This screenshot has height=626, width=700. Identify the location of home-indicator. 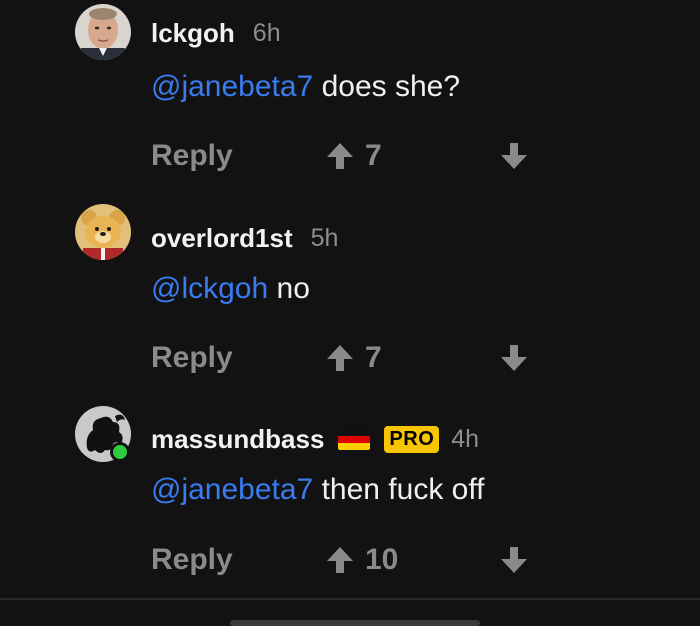
(355, 623).